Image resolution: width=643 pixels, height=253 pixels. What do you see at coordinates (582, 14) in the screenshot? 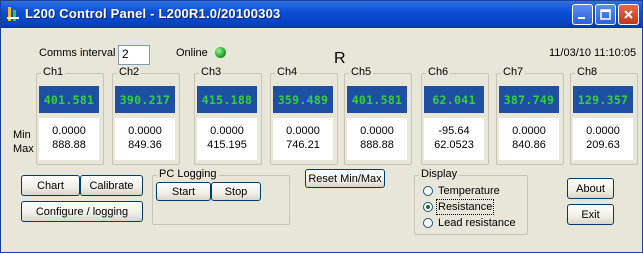
I see `minimize-button` at bounding box center [582, 14].